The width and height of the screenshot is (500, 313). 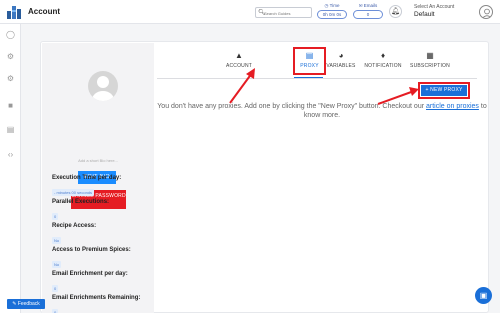 I want to click on user-circle-icon: ◯, so click(x=10, y=34).